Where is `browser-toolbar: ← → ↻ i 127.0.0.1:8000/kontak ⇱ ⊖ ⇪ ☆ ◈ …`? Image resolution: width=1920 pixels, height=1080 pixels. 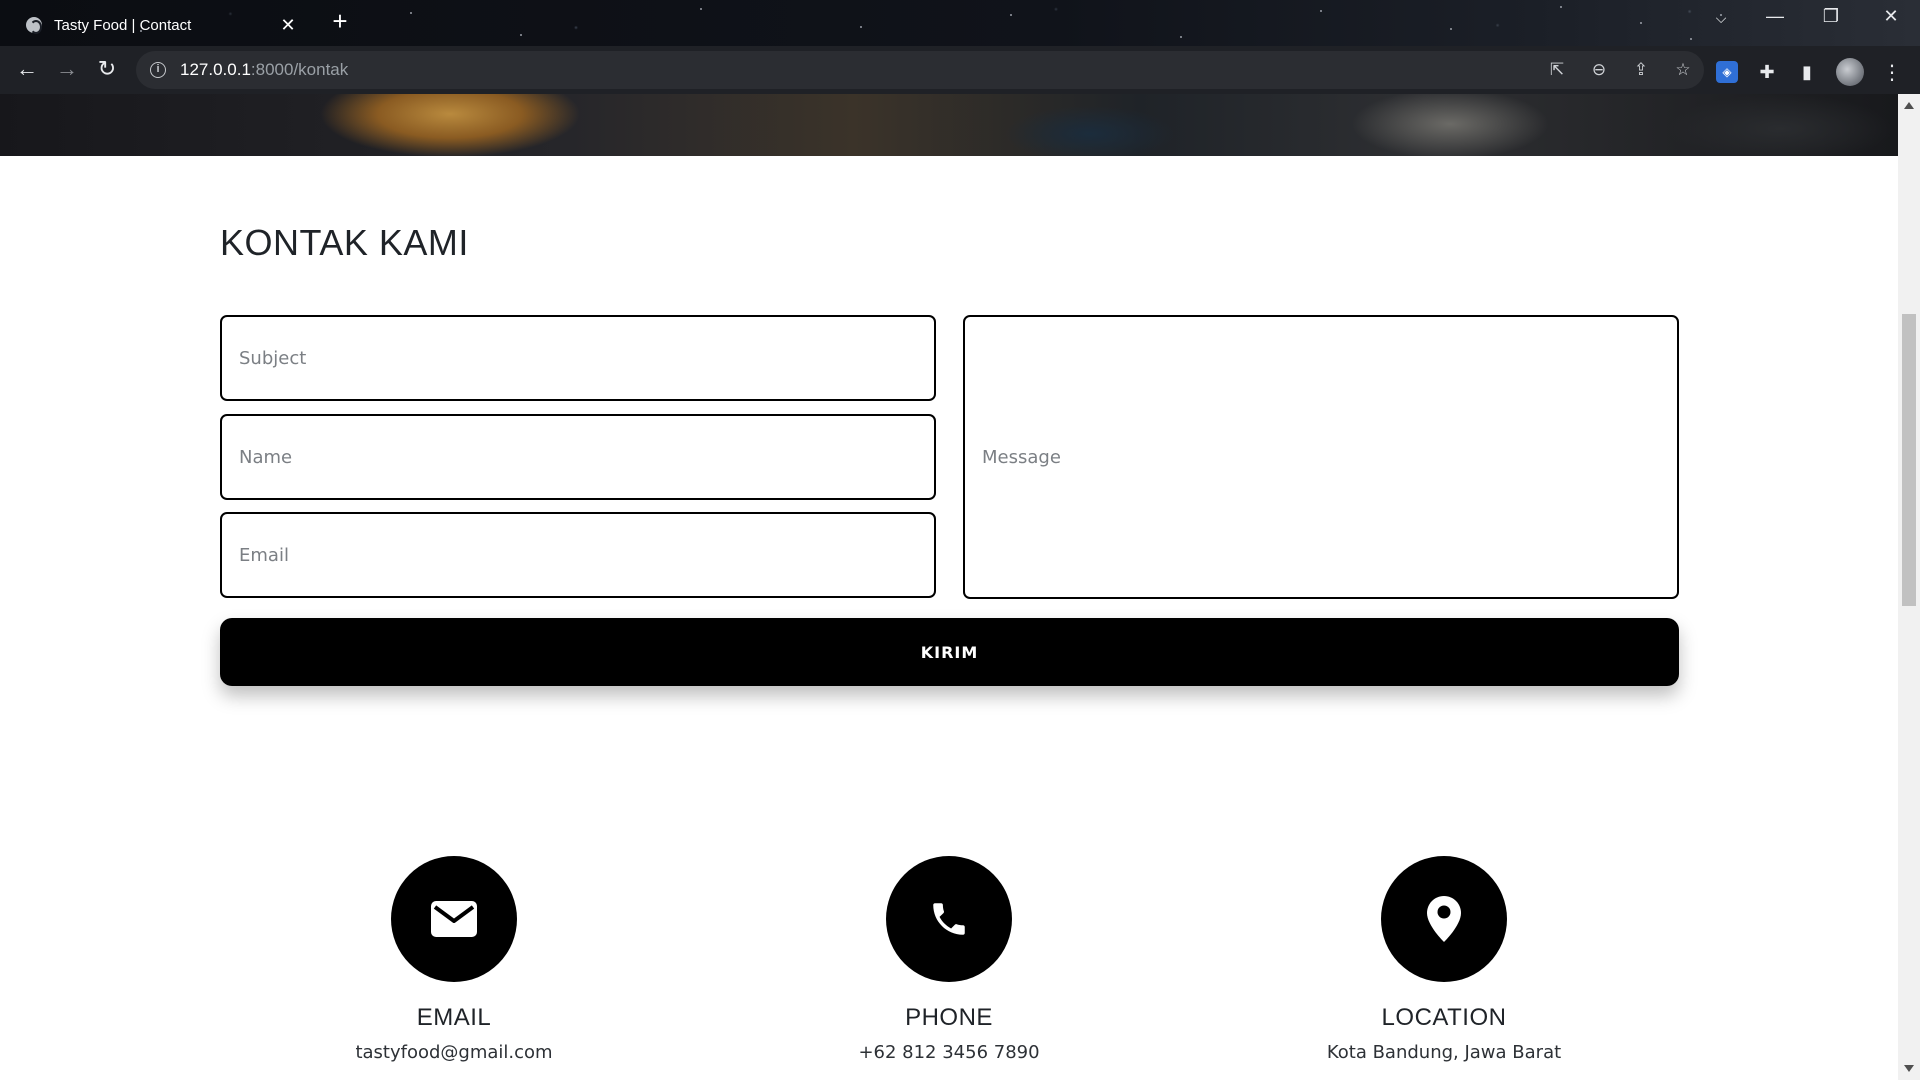
browser-toolbar: ← → ↻ i 127.0.0.1:8000/kontak ⇱ ⊖ ⇪ ☆ ◈ … is located at coordinates (960, 70).